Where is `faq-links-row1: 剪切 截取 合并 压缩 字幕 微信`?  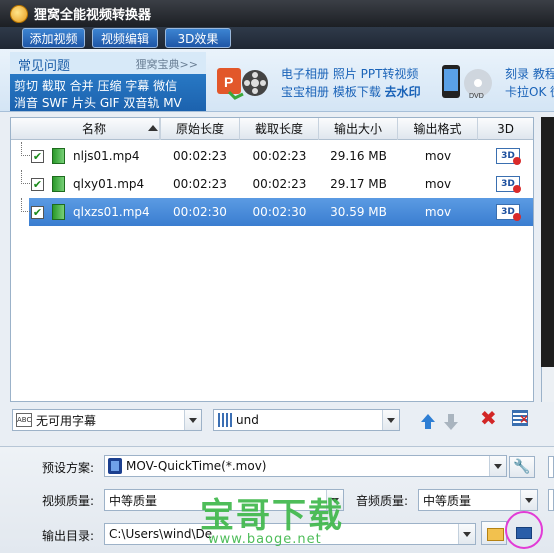
faq-links-row1: 剪切 截取 合并 压缩 字幕 微信 is located at coordinates (95, 85).